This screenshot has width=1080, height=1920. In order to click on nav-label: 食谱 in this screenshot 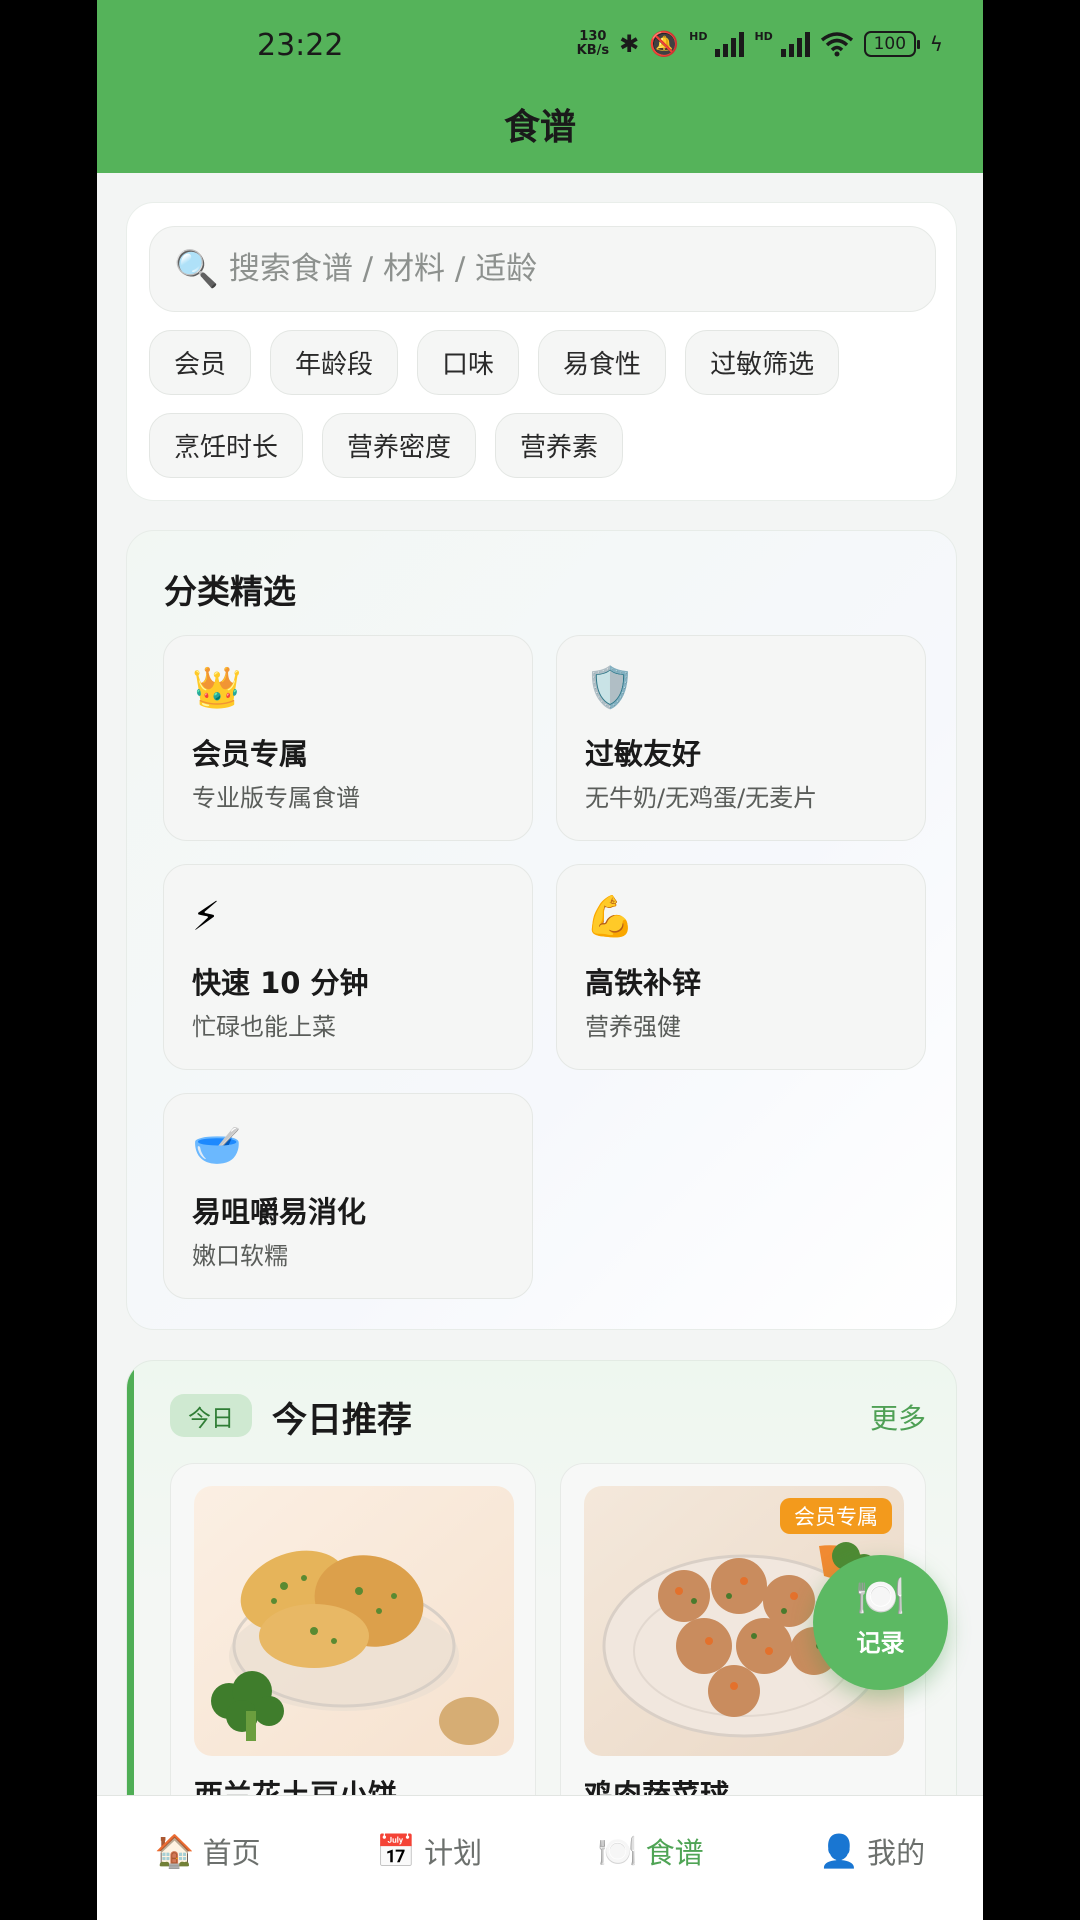, I will do `click(674, 1853)`.